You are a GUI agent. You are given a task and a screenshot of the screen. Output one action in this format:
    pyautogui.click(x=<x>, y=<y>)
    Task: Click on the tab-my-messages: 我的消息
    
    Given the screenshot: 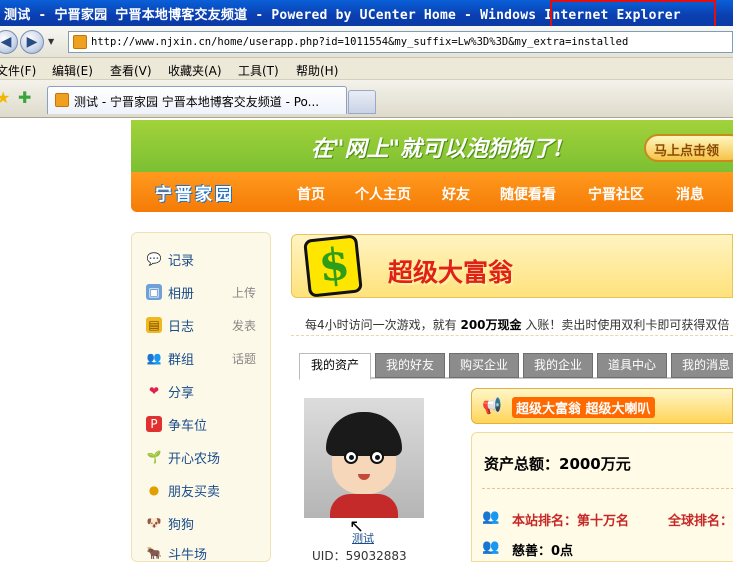 What is the action you would take?
    pyautogui.click(x=702, y=365)
    